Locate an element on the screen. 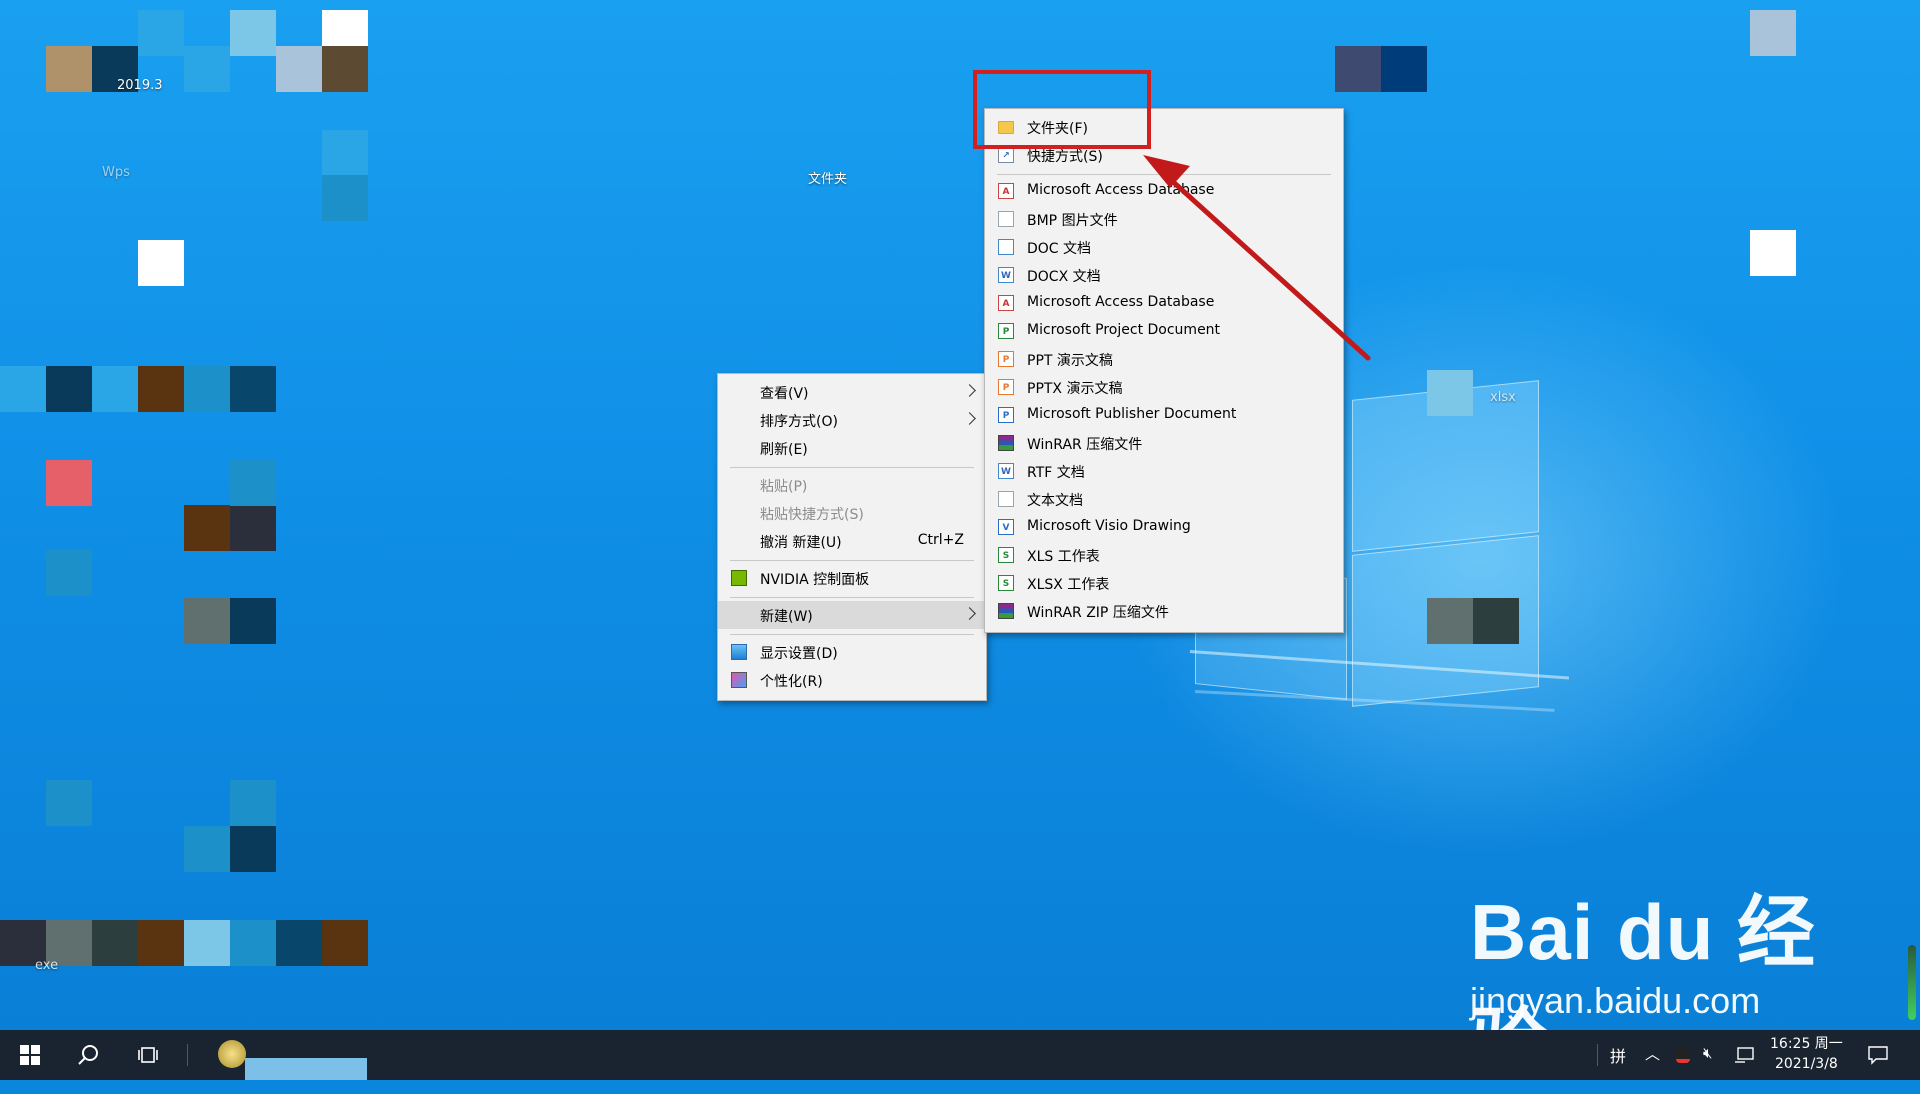 The height and width of the screenshot is (1094, 1920). action-center-icon is located at coordinates (1878, 1055).